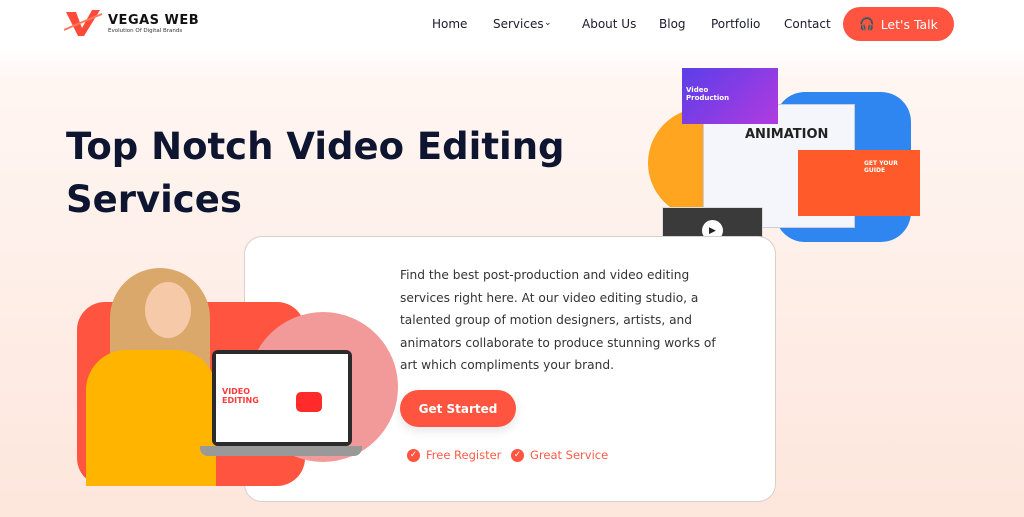  I want to click on nav-about-us: About Us, so click(609, 24).